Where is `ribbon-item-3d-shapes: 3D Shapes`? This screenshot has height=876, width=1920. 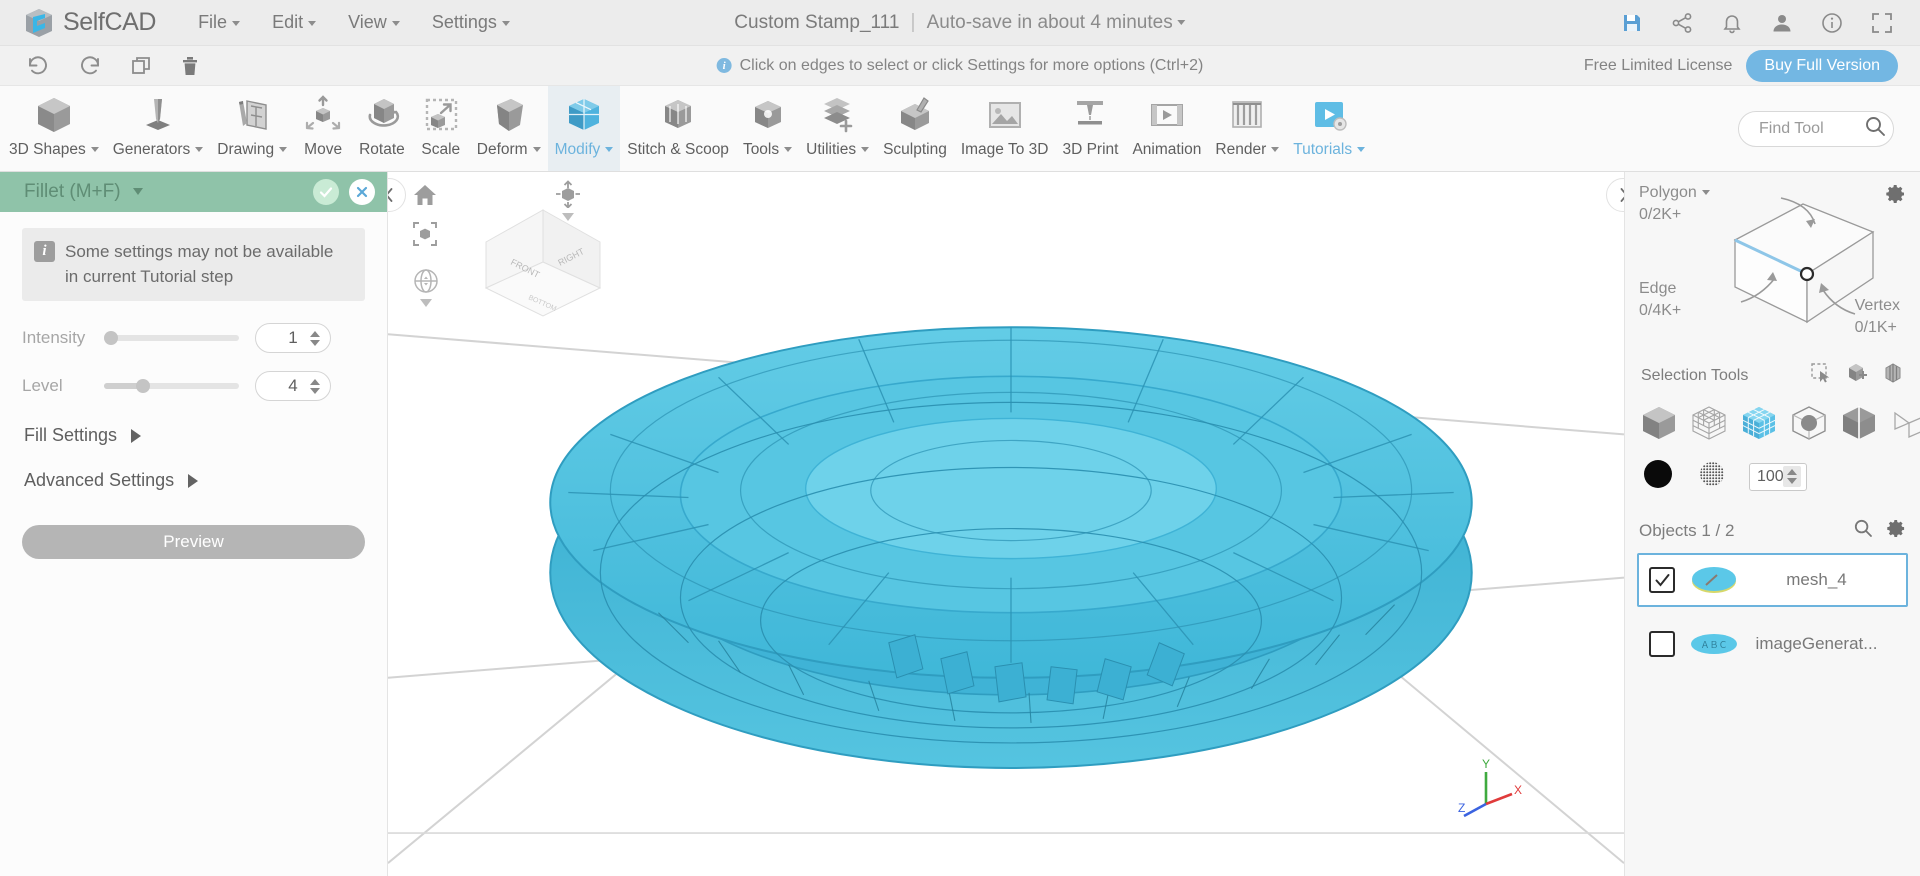 ribbon-item-3d-shapes: 3D Shapes is located at coordinates (54, 128).